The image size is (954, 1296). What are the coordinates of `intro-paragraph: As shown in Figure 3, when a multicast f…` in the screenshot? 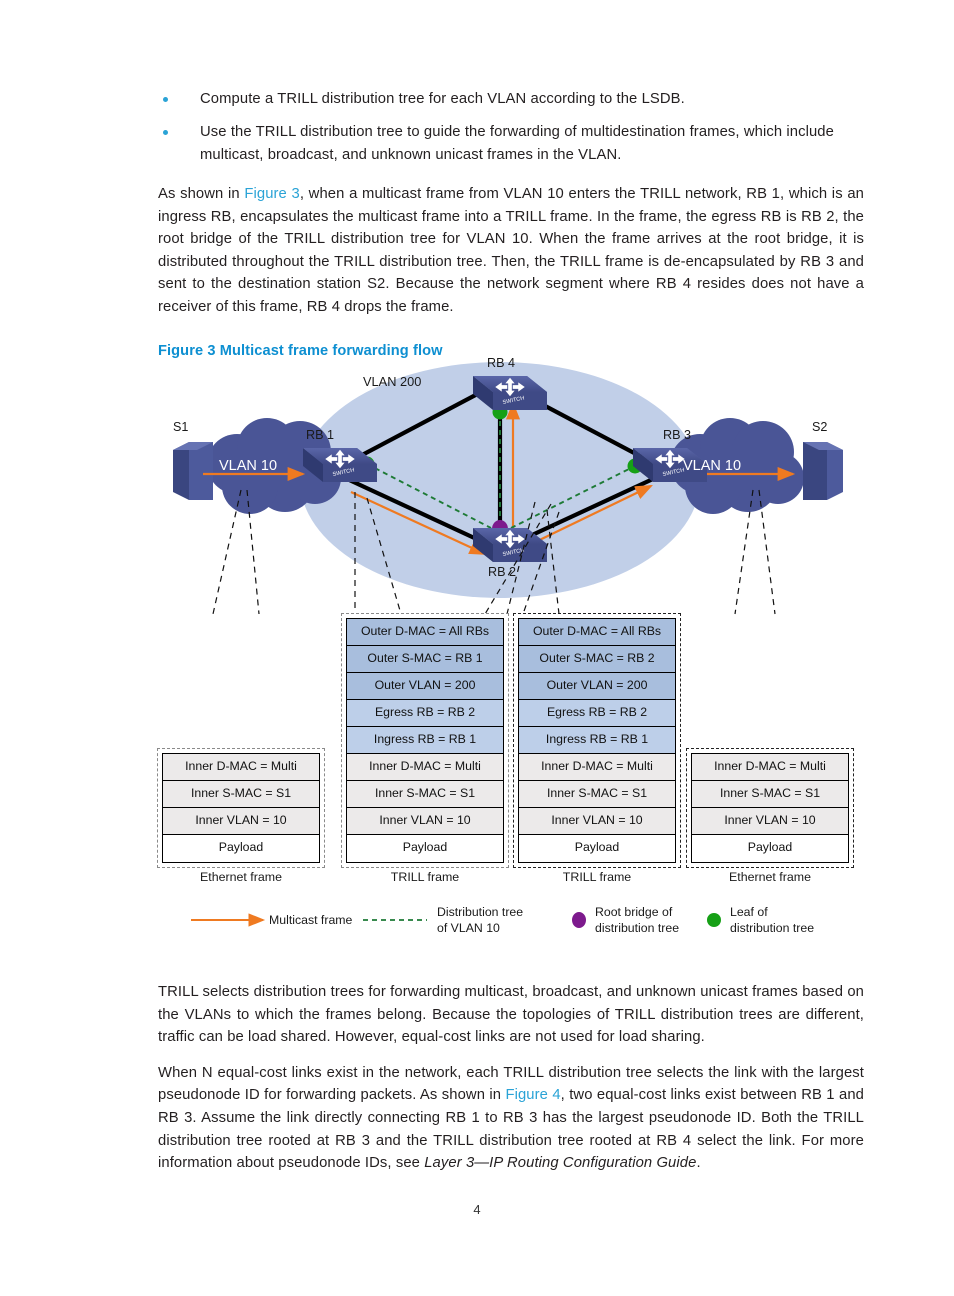 It's located at (511, 251).